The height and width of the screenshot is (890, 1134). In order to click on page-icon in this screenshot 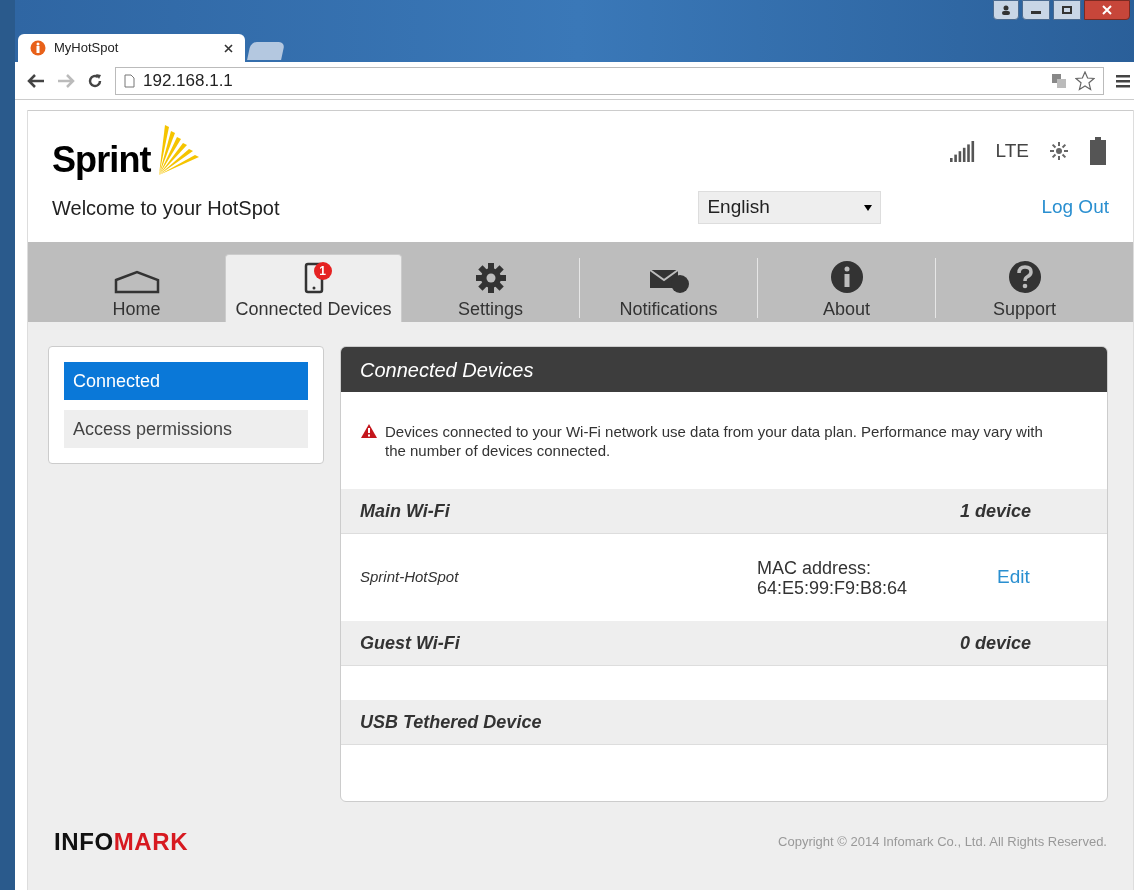, I will do `click(129, 80)`.